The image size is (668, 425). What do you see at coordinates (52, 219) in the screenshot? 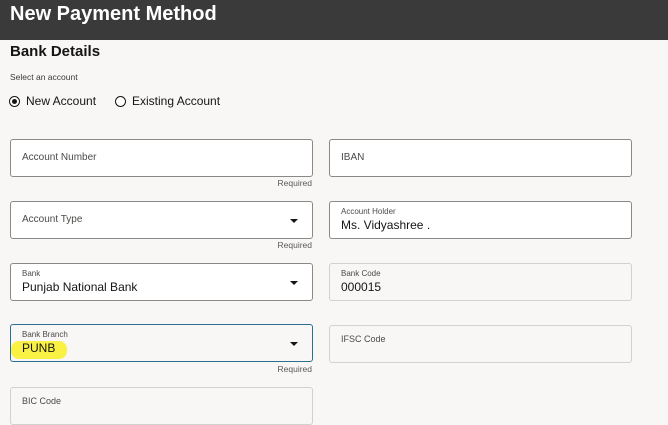
I see `account-type-label: Account Type` at bounding box center [52, 219].